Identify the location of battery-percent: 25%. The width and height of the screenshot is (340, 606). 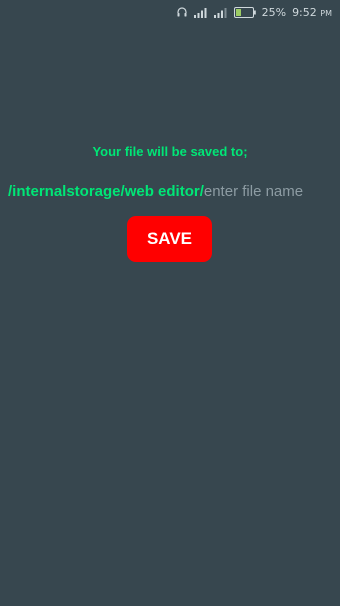
(274, 12).